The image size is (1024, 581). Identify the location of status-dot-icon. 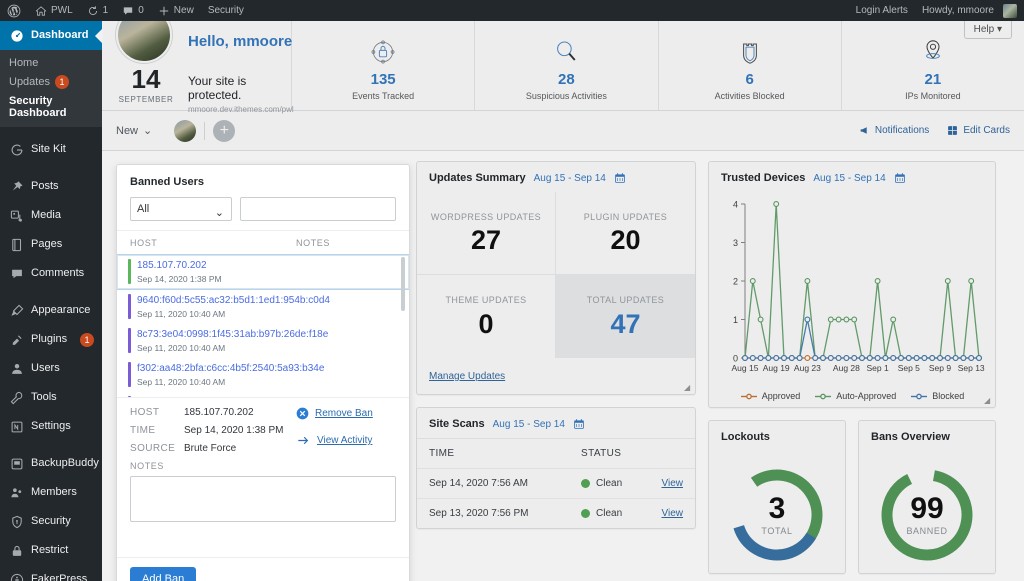
(585, 513).